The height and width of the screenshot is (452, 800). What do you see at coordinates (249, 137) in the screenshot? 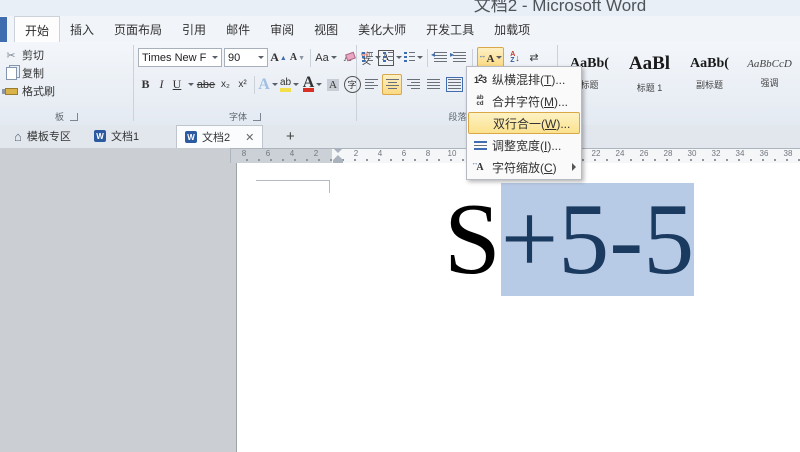
I see `close-icon: ✕` at bounding box center [249, 137].